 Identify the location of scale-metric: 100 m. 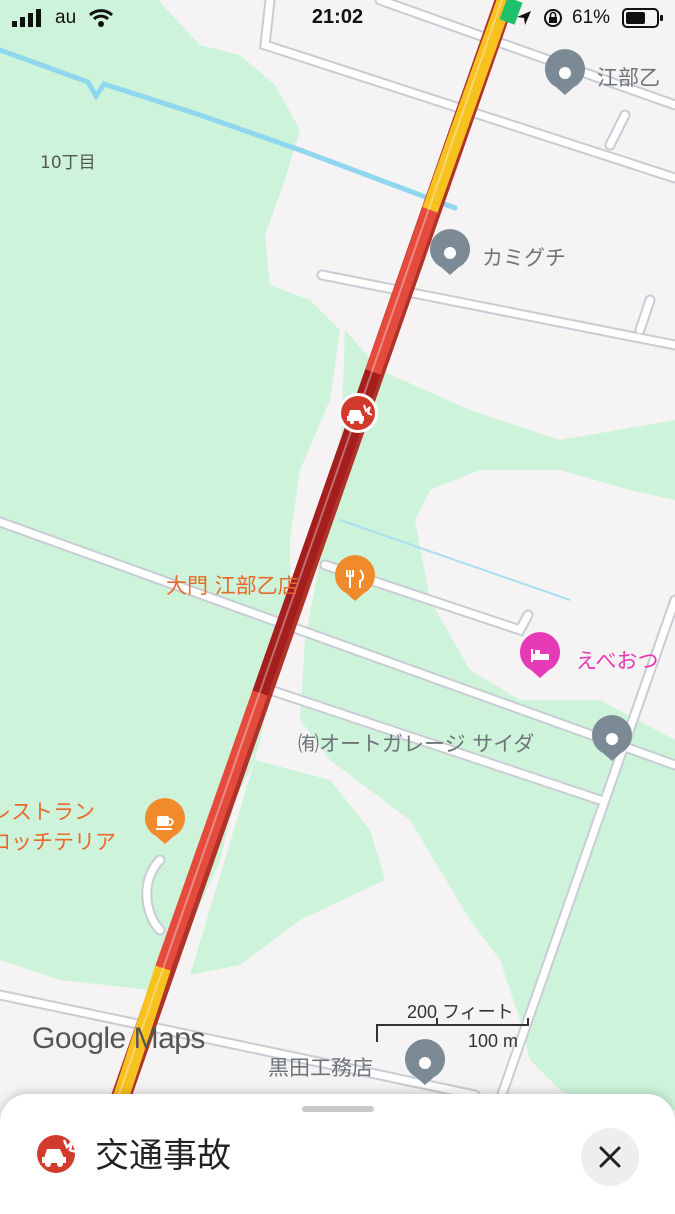
(493, 1041).